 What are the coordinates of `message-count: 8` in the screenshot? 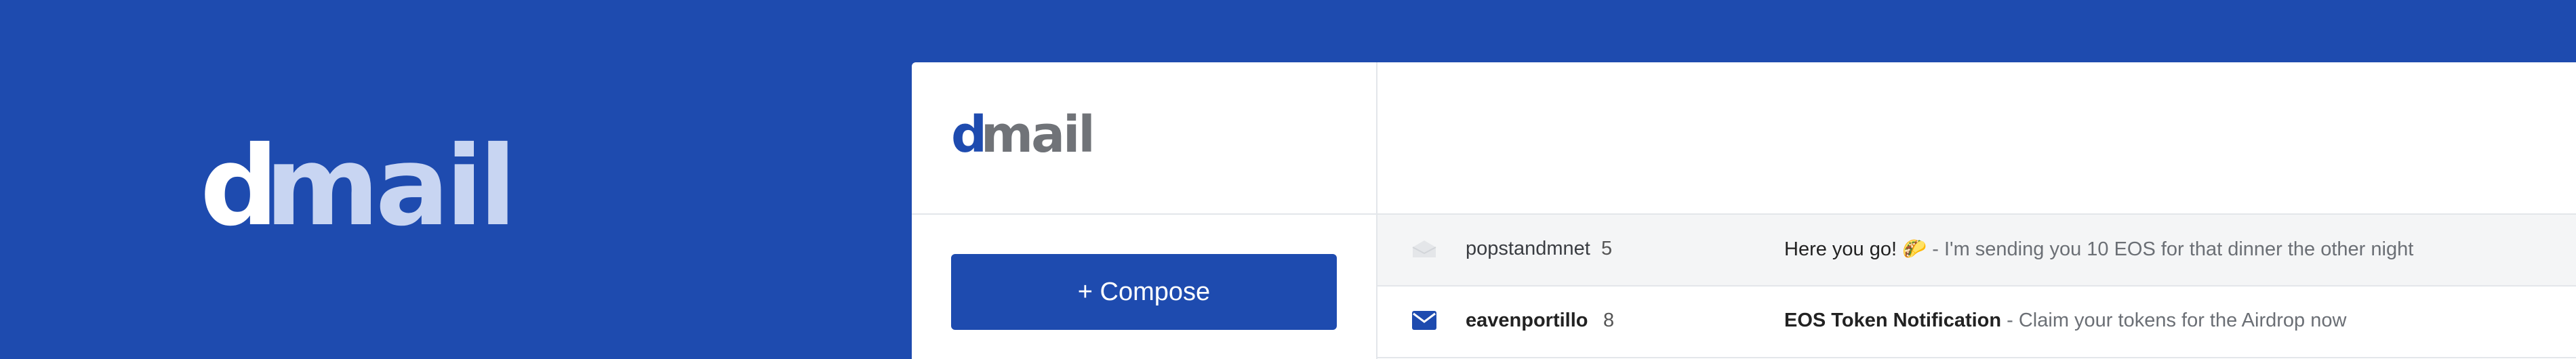 It's located at (1609, 320).